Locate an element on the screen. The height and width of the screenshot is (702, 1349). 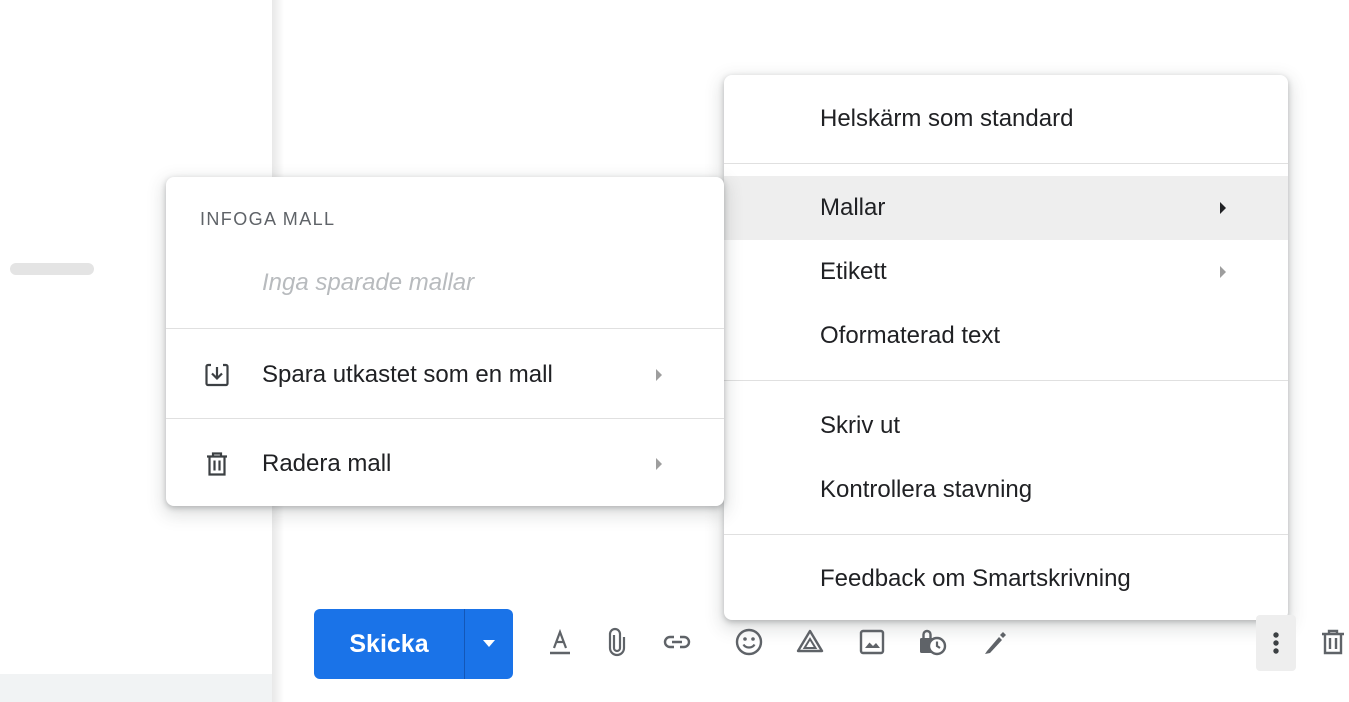
confidential-mode-icon is located at coordinates (932, 642).